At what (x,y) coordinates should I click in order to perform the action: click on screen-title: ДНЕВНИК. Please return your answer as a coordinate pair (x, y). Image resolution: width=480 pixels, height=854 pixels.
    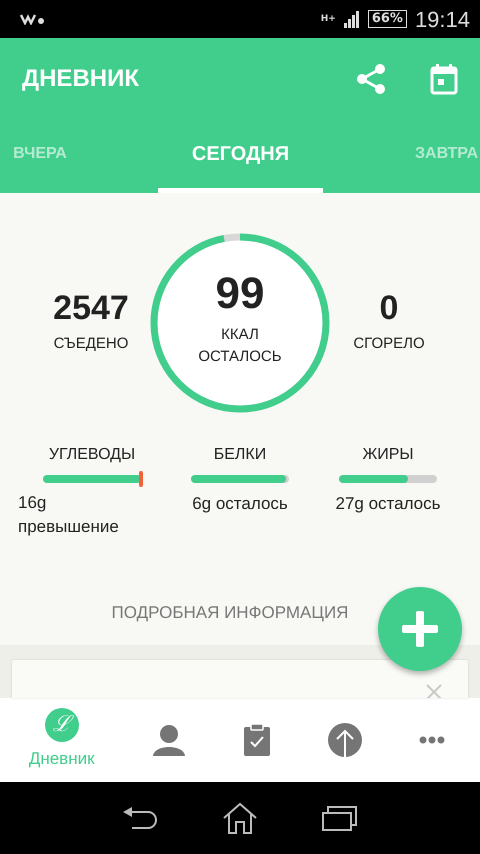
    Looking at the image, I should click on (80, 79).